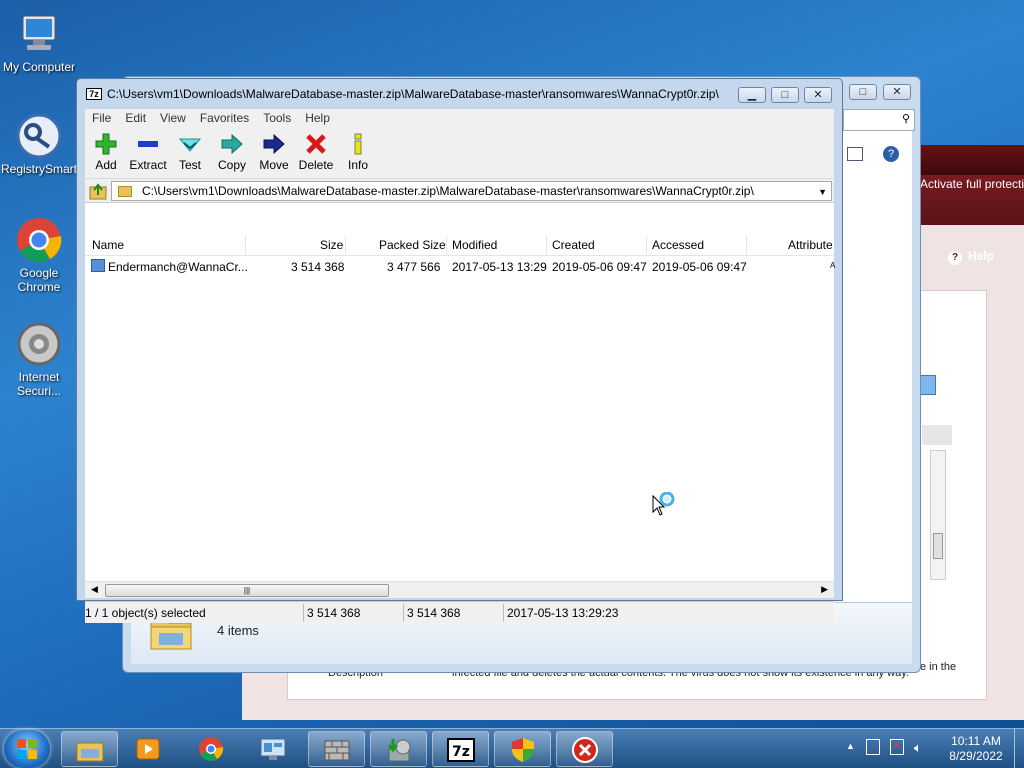 This screenshot has width=1024, height=768. What do you see at coordinates (318, 267) in the screenshot?
I see `cell-size: 3 514 368` at bounding box center [318, 267].